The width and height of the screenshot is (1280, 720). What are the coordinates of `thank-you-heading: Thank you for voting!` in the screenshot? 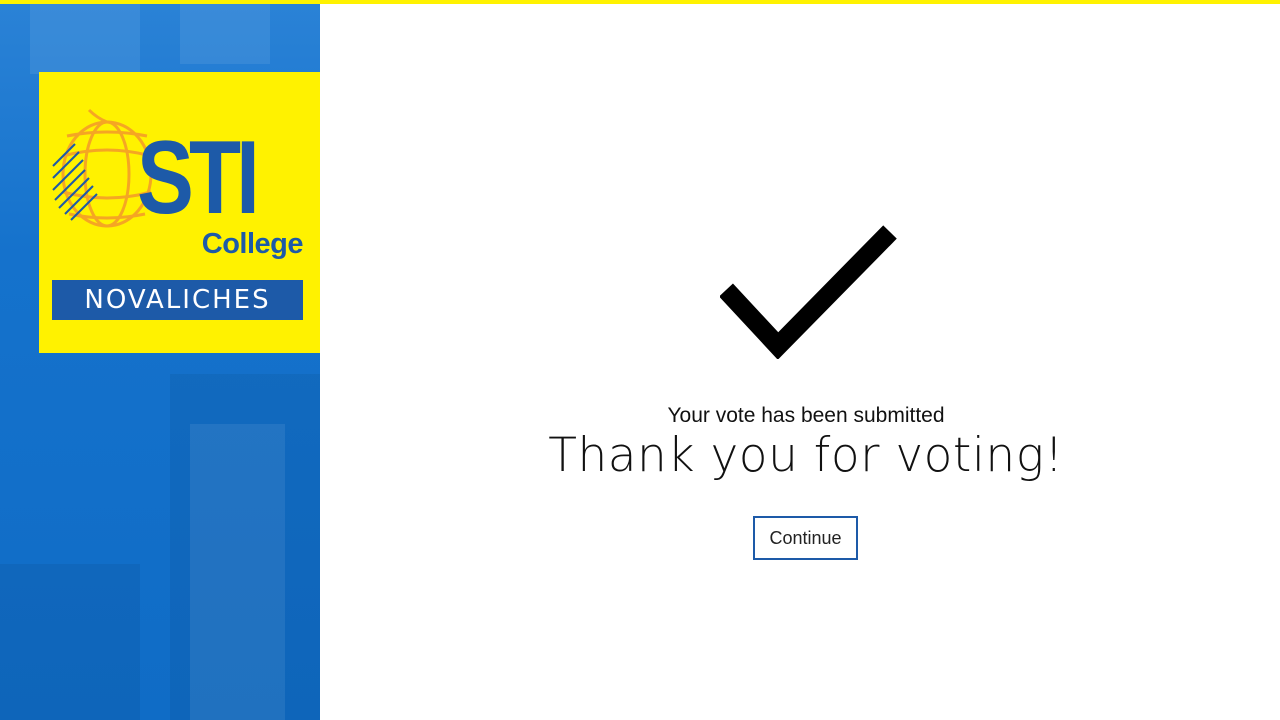 It's located at (806, 455).